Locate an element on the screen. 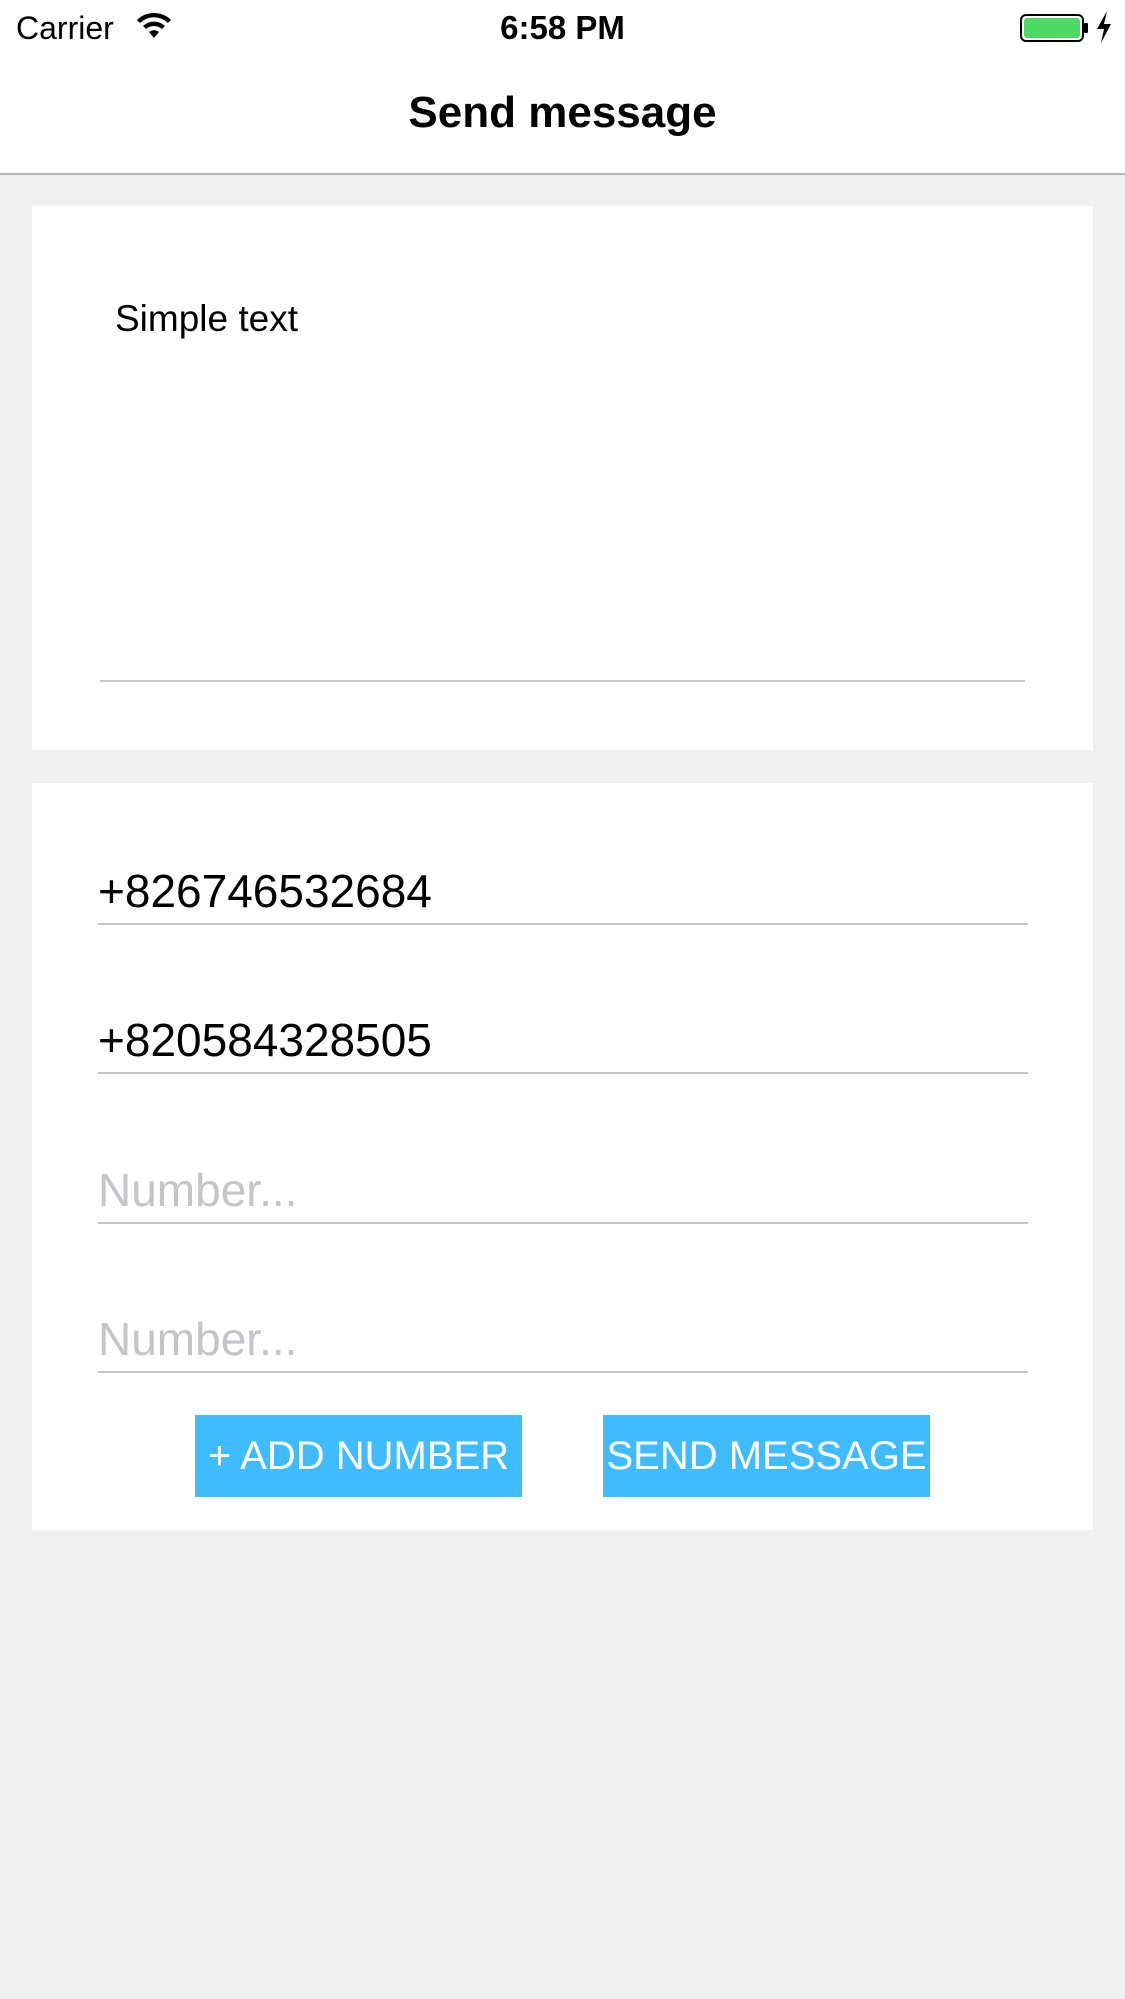 The width and height of the screenshot is (1125, 1999). message-divider is located at coordinates (562, 681).